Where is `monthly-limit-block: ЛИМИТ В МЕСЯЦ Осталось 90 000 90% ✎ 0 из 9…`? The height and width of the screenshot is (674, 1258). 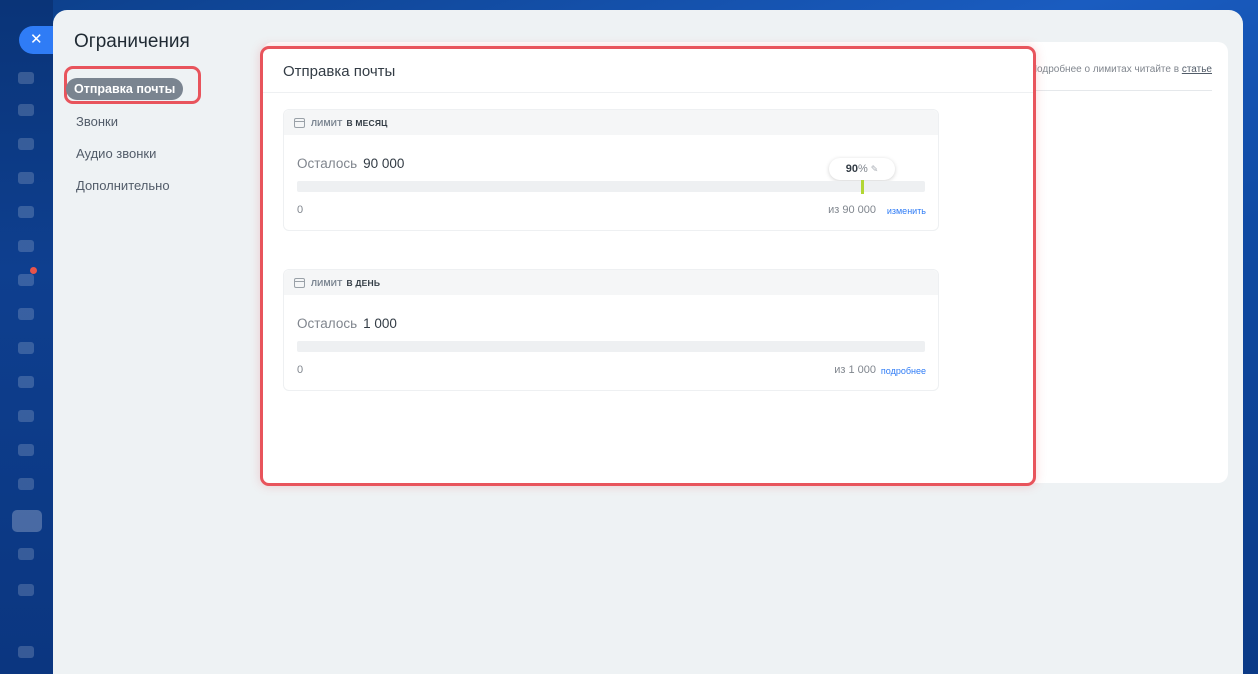
monthly-limit-block: ЛИМИТ В МЕСЯЦ Осталось 90 000 90% ✎ 0 из 9… is located at coordinates (611, 170).